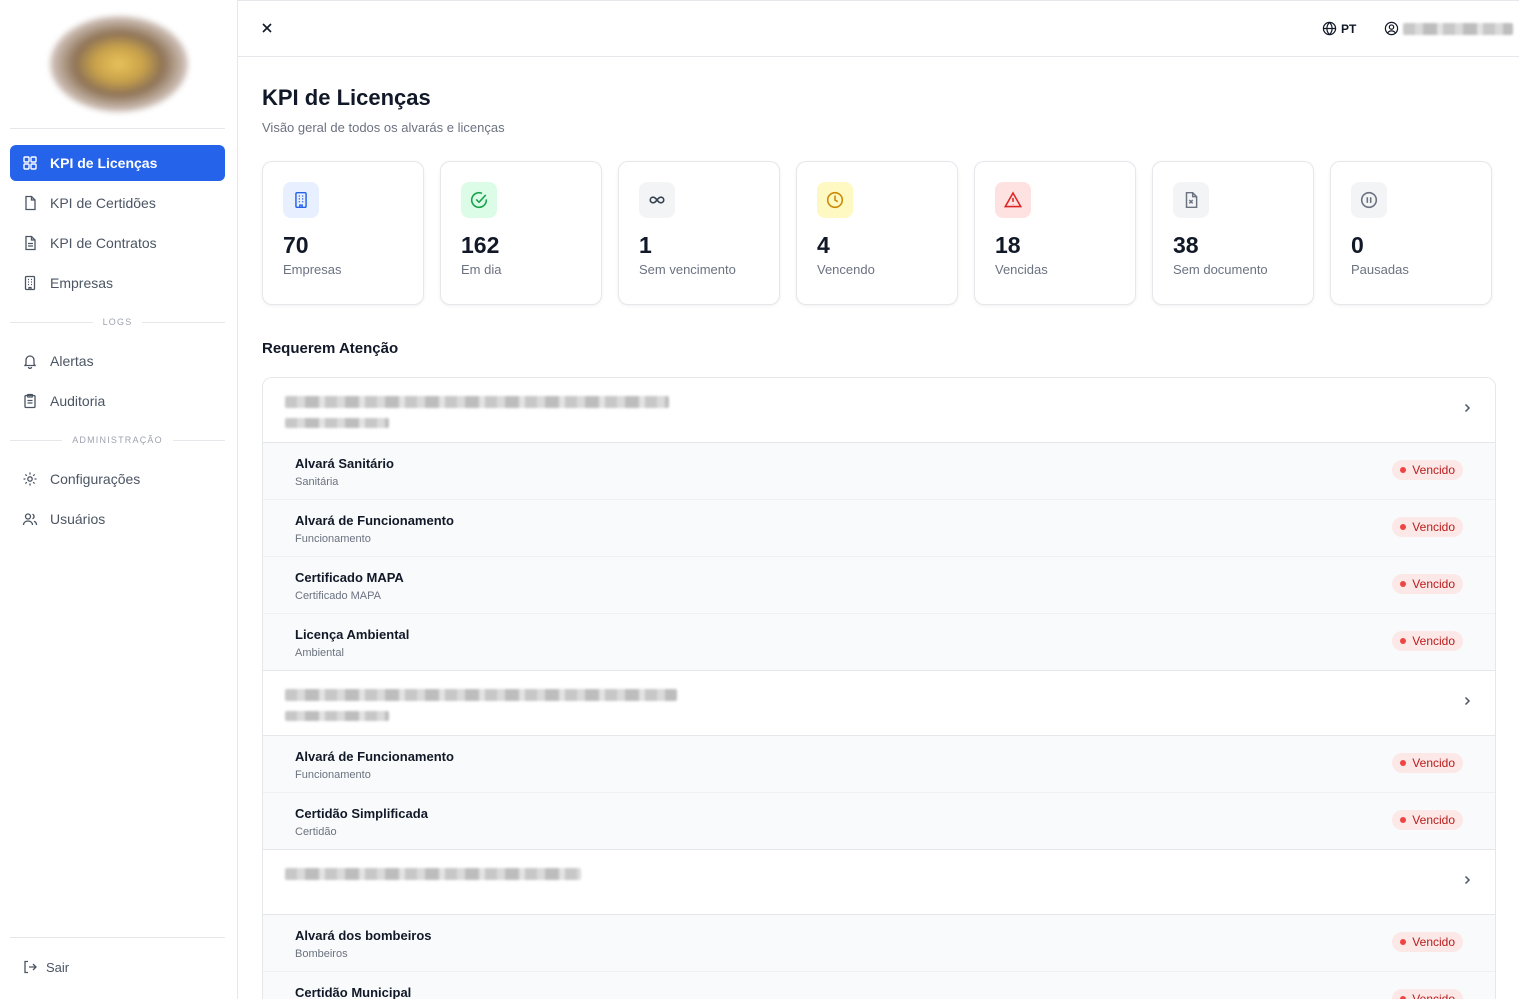 The image size is (1519, 999). Describe the element at coordinates (645, 245) in the screenshot. I see `kpi-value: 1` at that location.